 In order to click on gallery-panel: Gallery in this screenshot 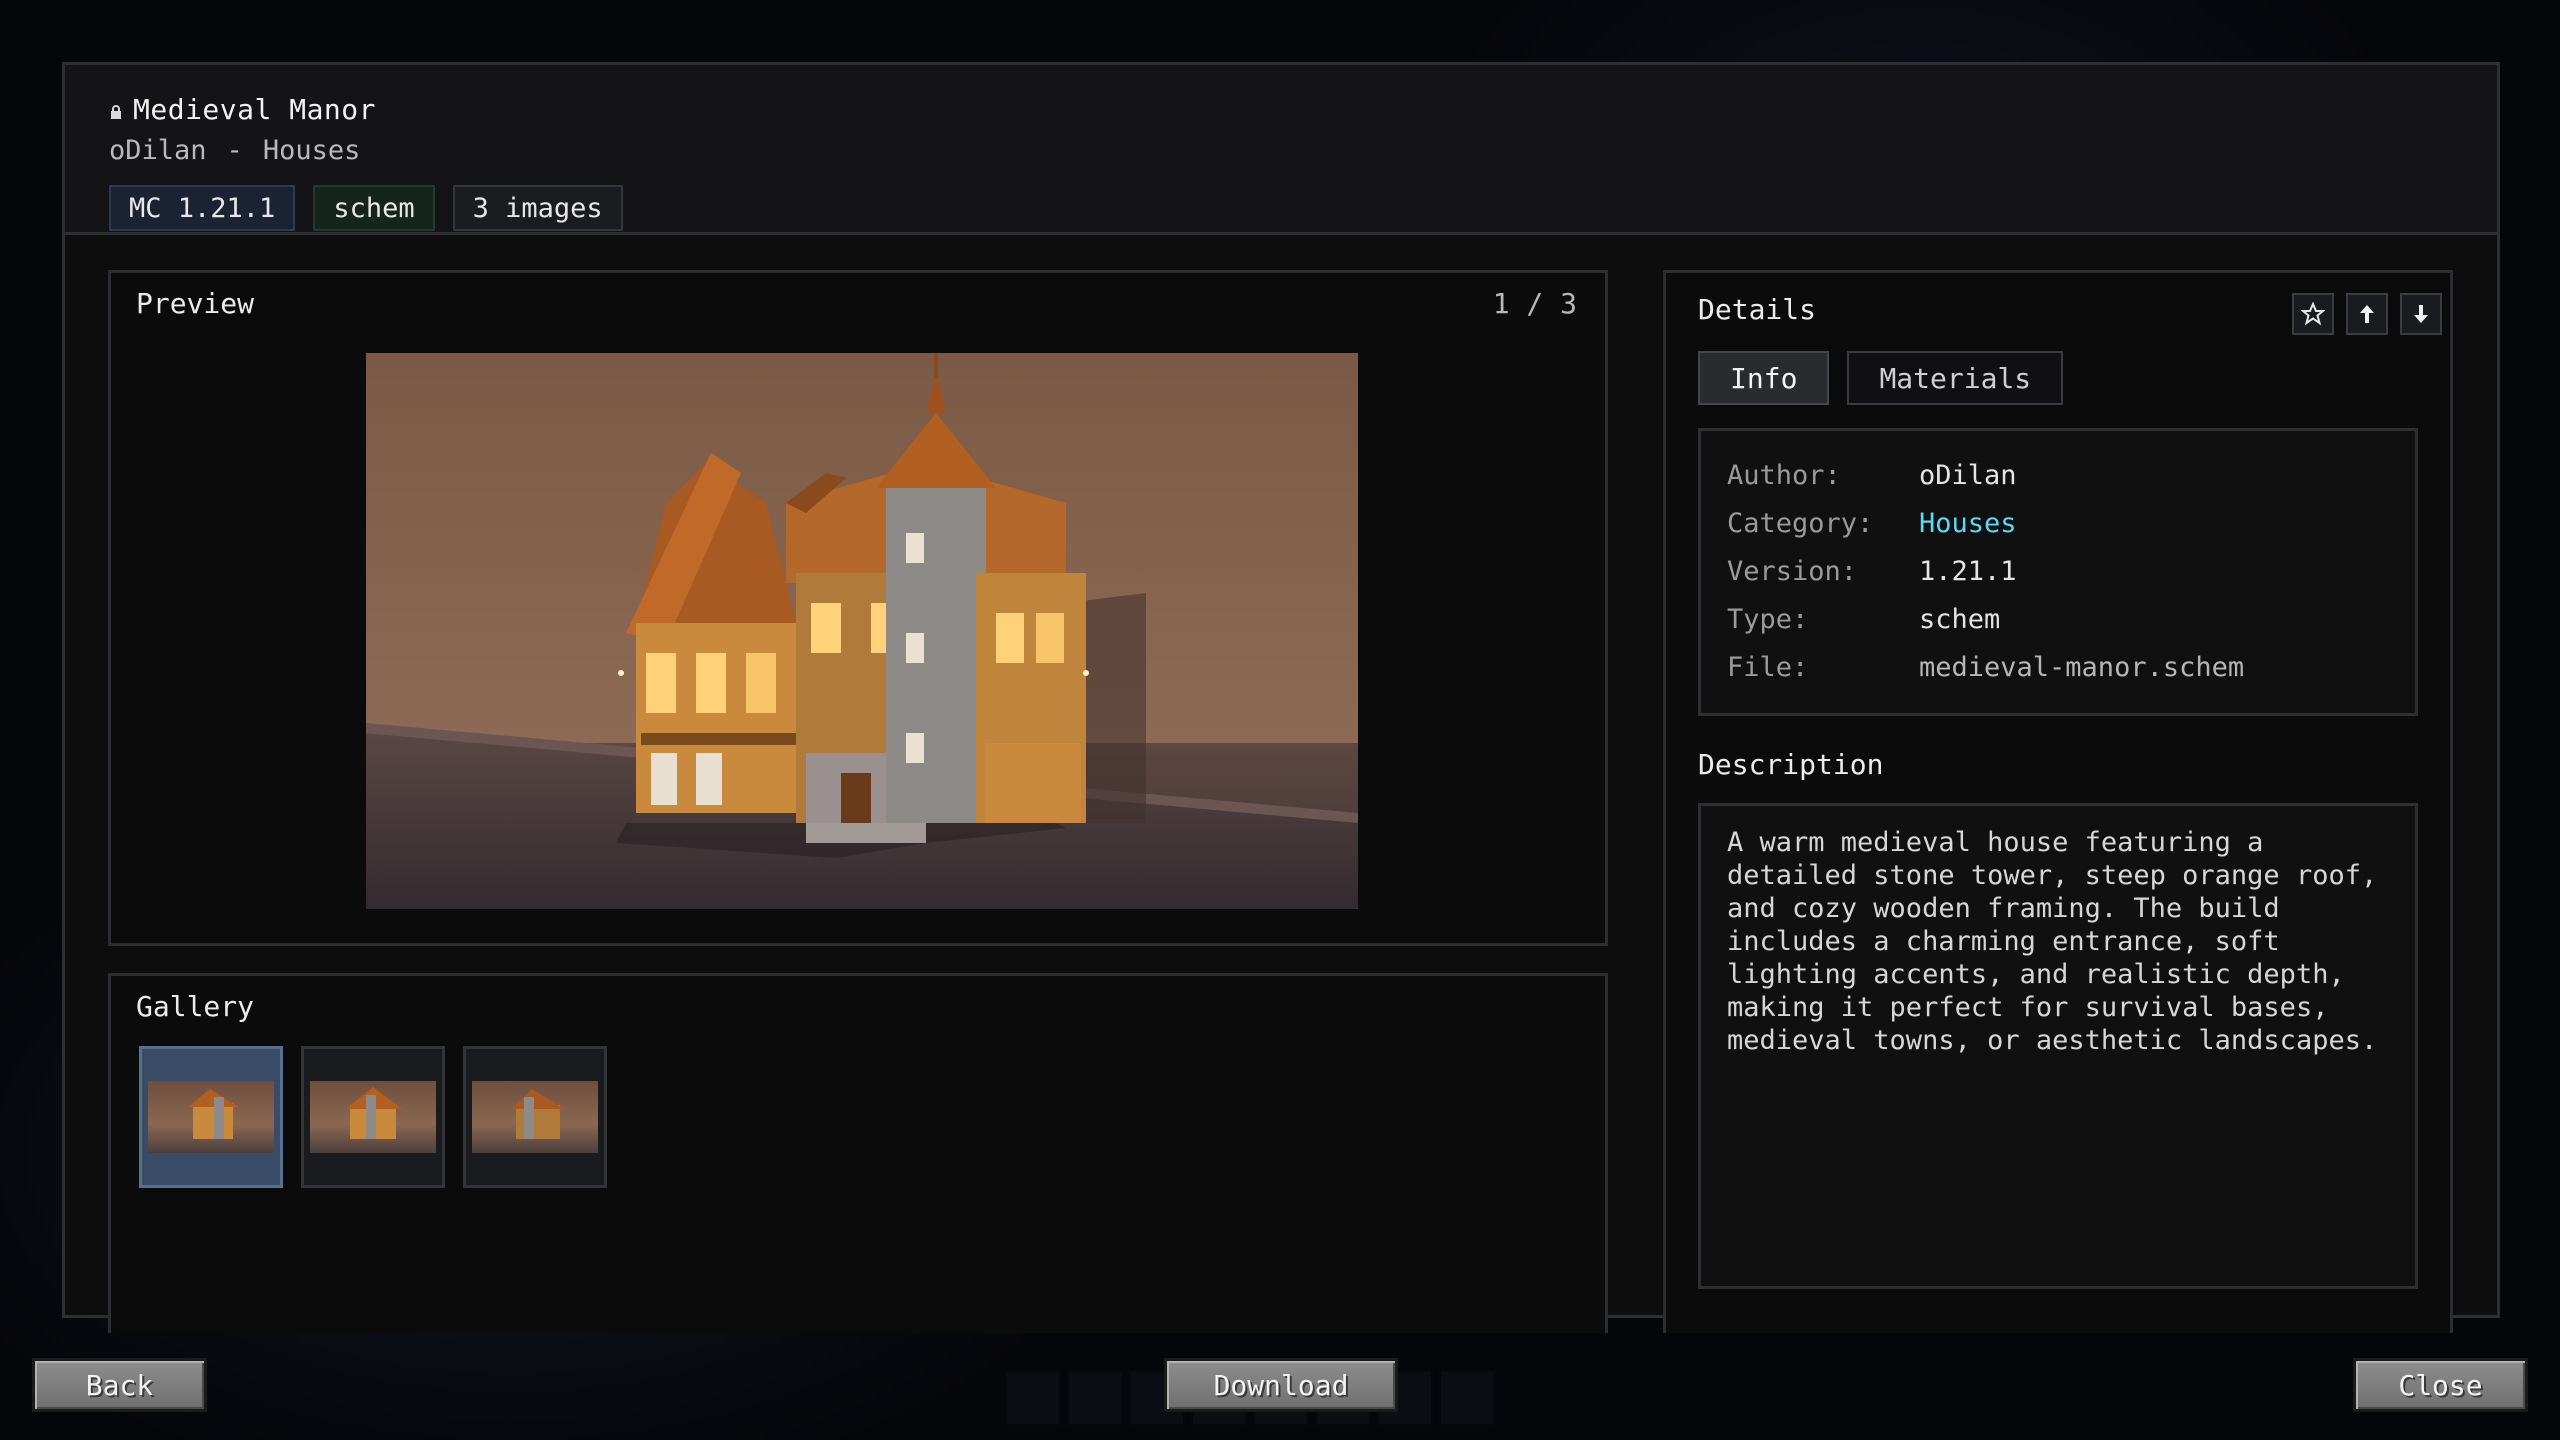, I will do `click(858, 1153)`.